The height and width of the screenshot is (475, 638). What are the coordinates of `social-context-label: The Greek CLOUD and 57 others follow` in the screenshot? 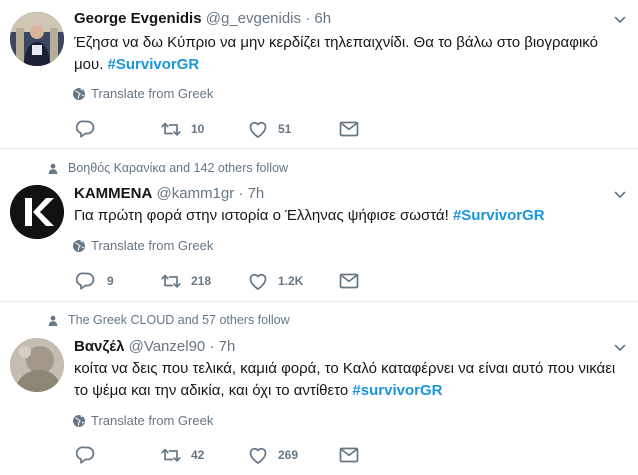 It's located at (179, 320).